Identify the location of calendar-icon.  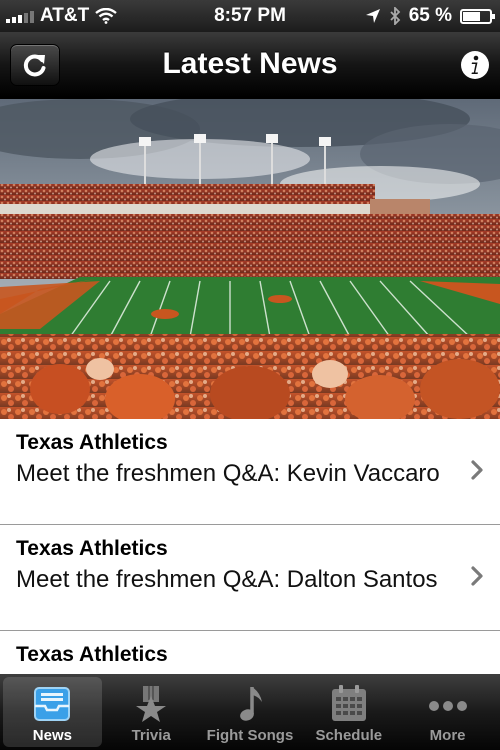
(349, 704).